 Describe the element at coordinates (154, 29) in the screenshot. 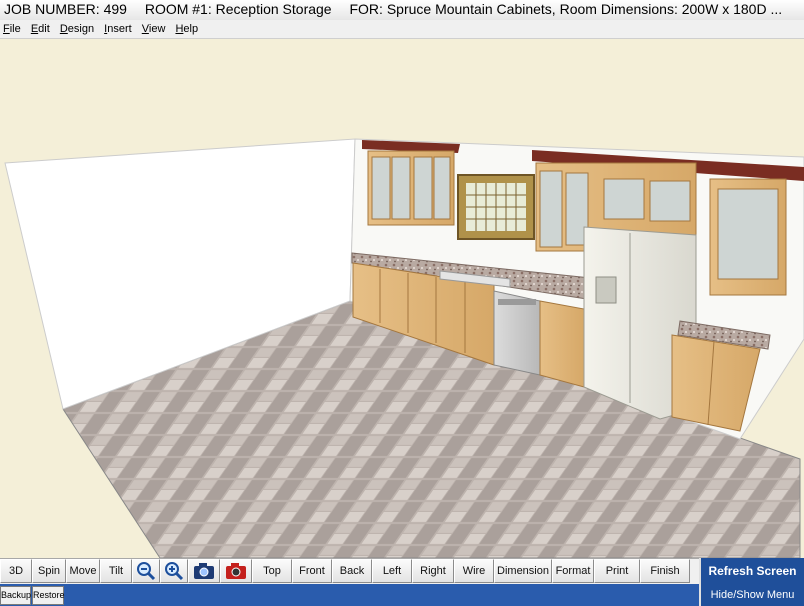

I see `menu-view: View` at that location.